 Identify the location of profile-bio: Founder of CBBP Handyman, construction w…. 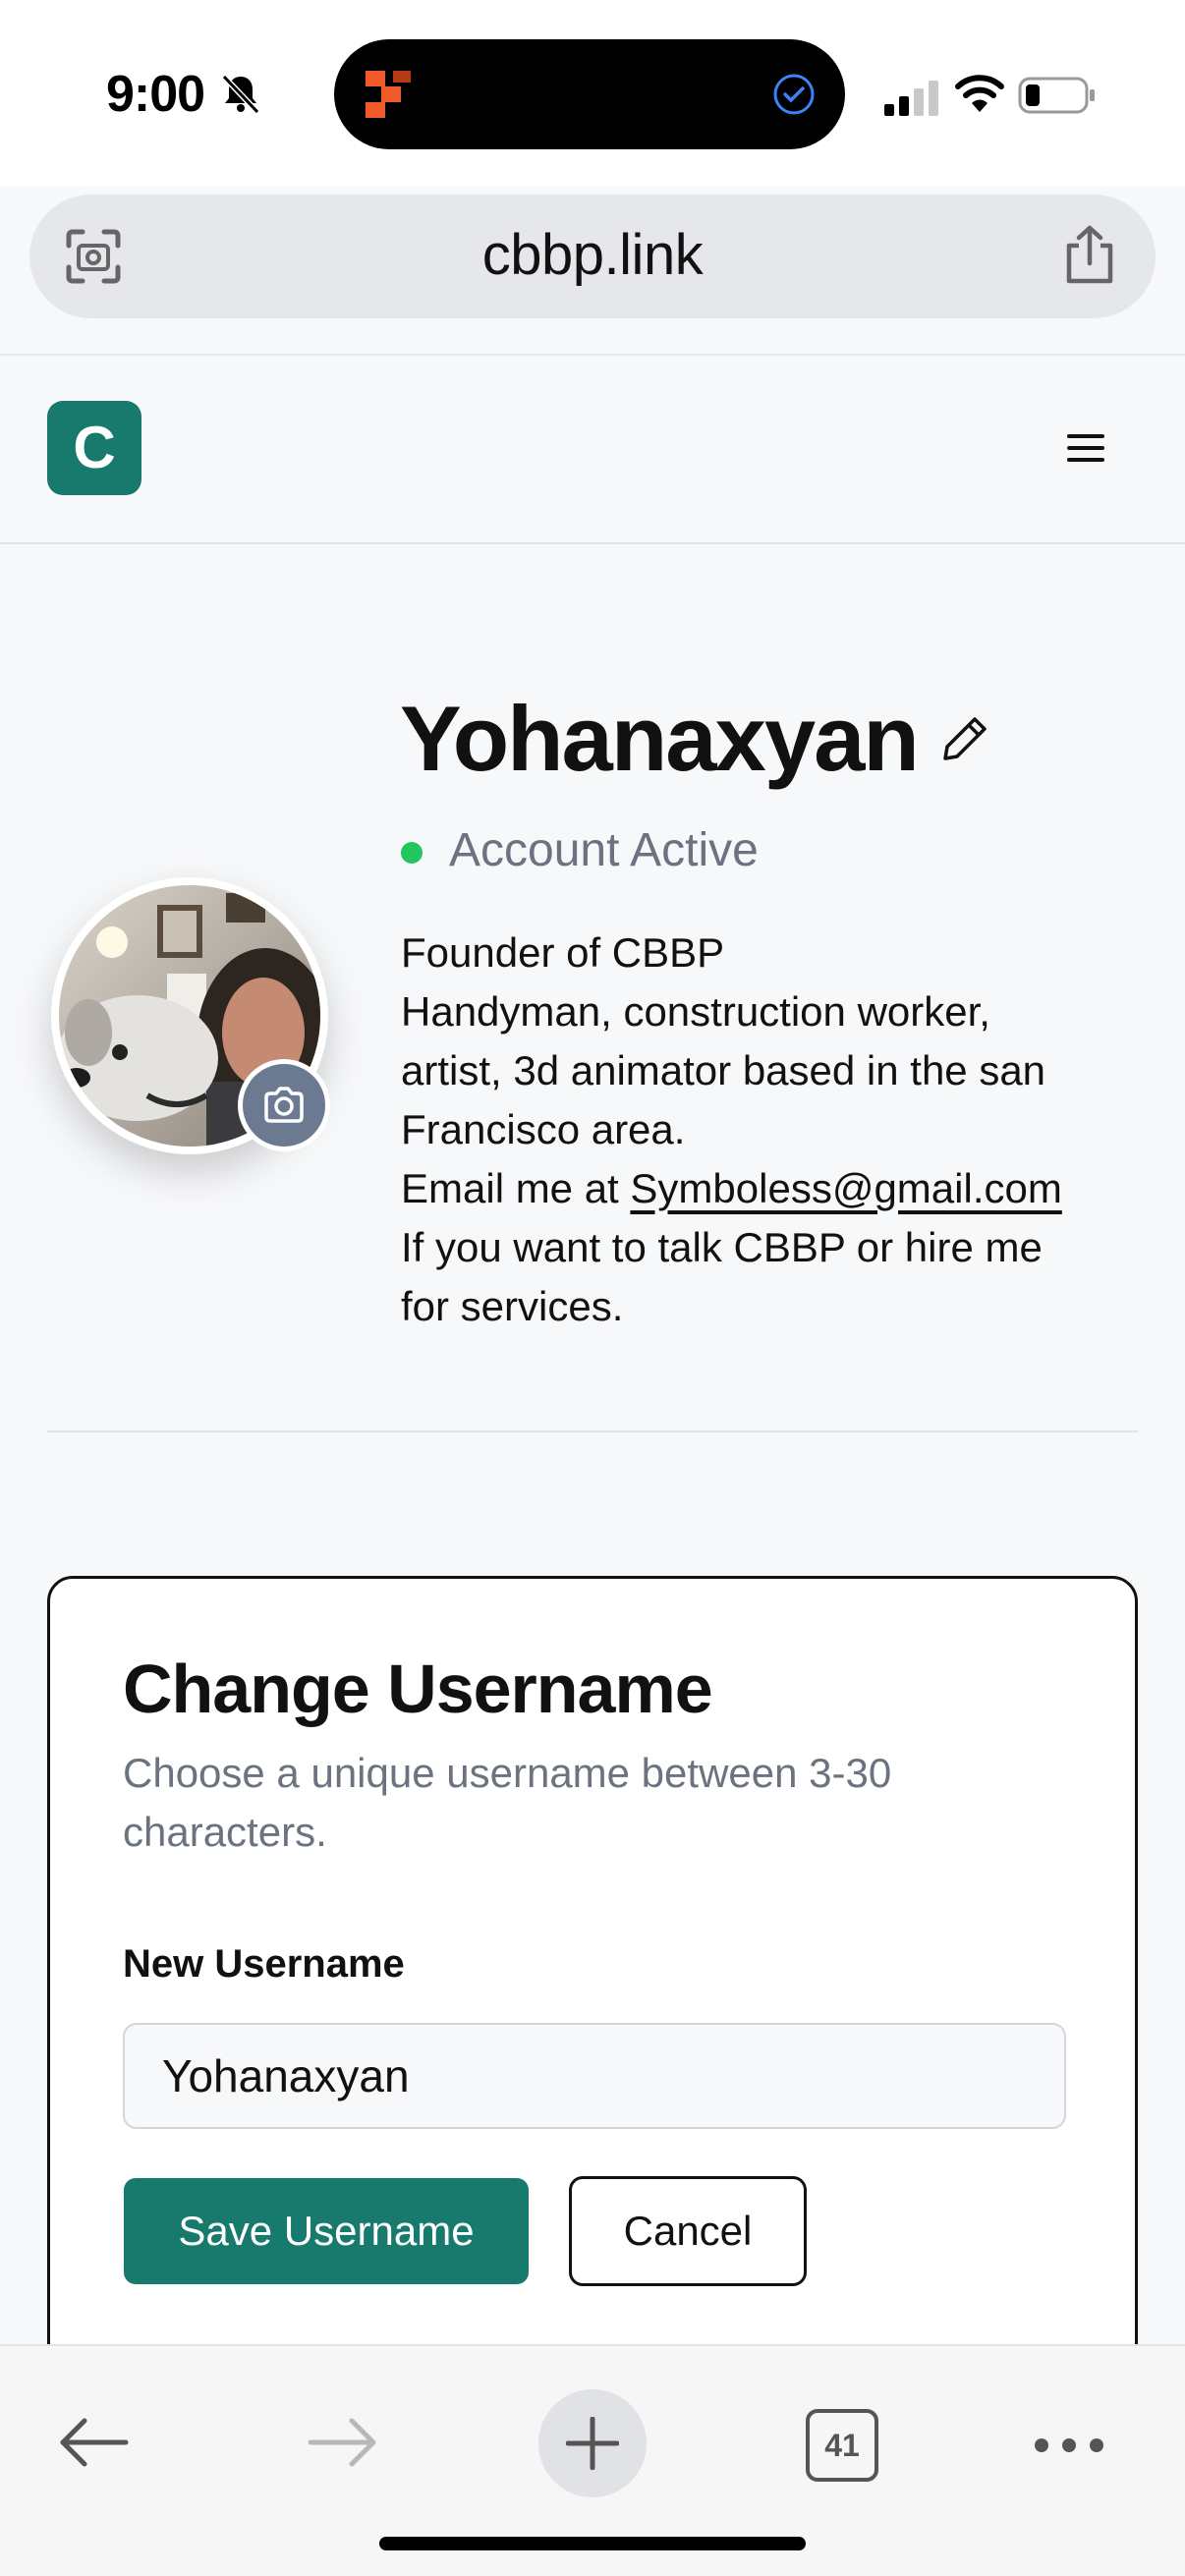
(765, 1130).